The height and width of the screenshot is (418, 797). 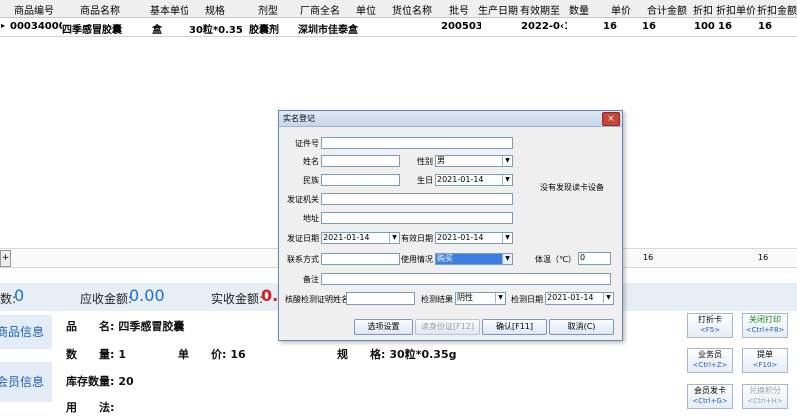 What do you see at coordinates (311, 161) in the screenshot?
I see `name-label: 姓名` at bounding box center [311, 161].